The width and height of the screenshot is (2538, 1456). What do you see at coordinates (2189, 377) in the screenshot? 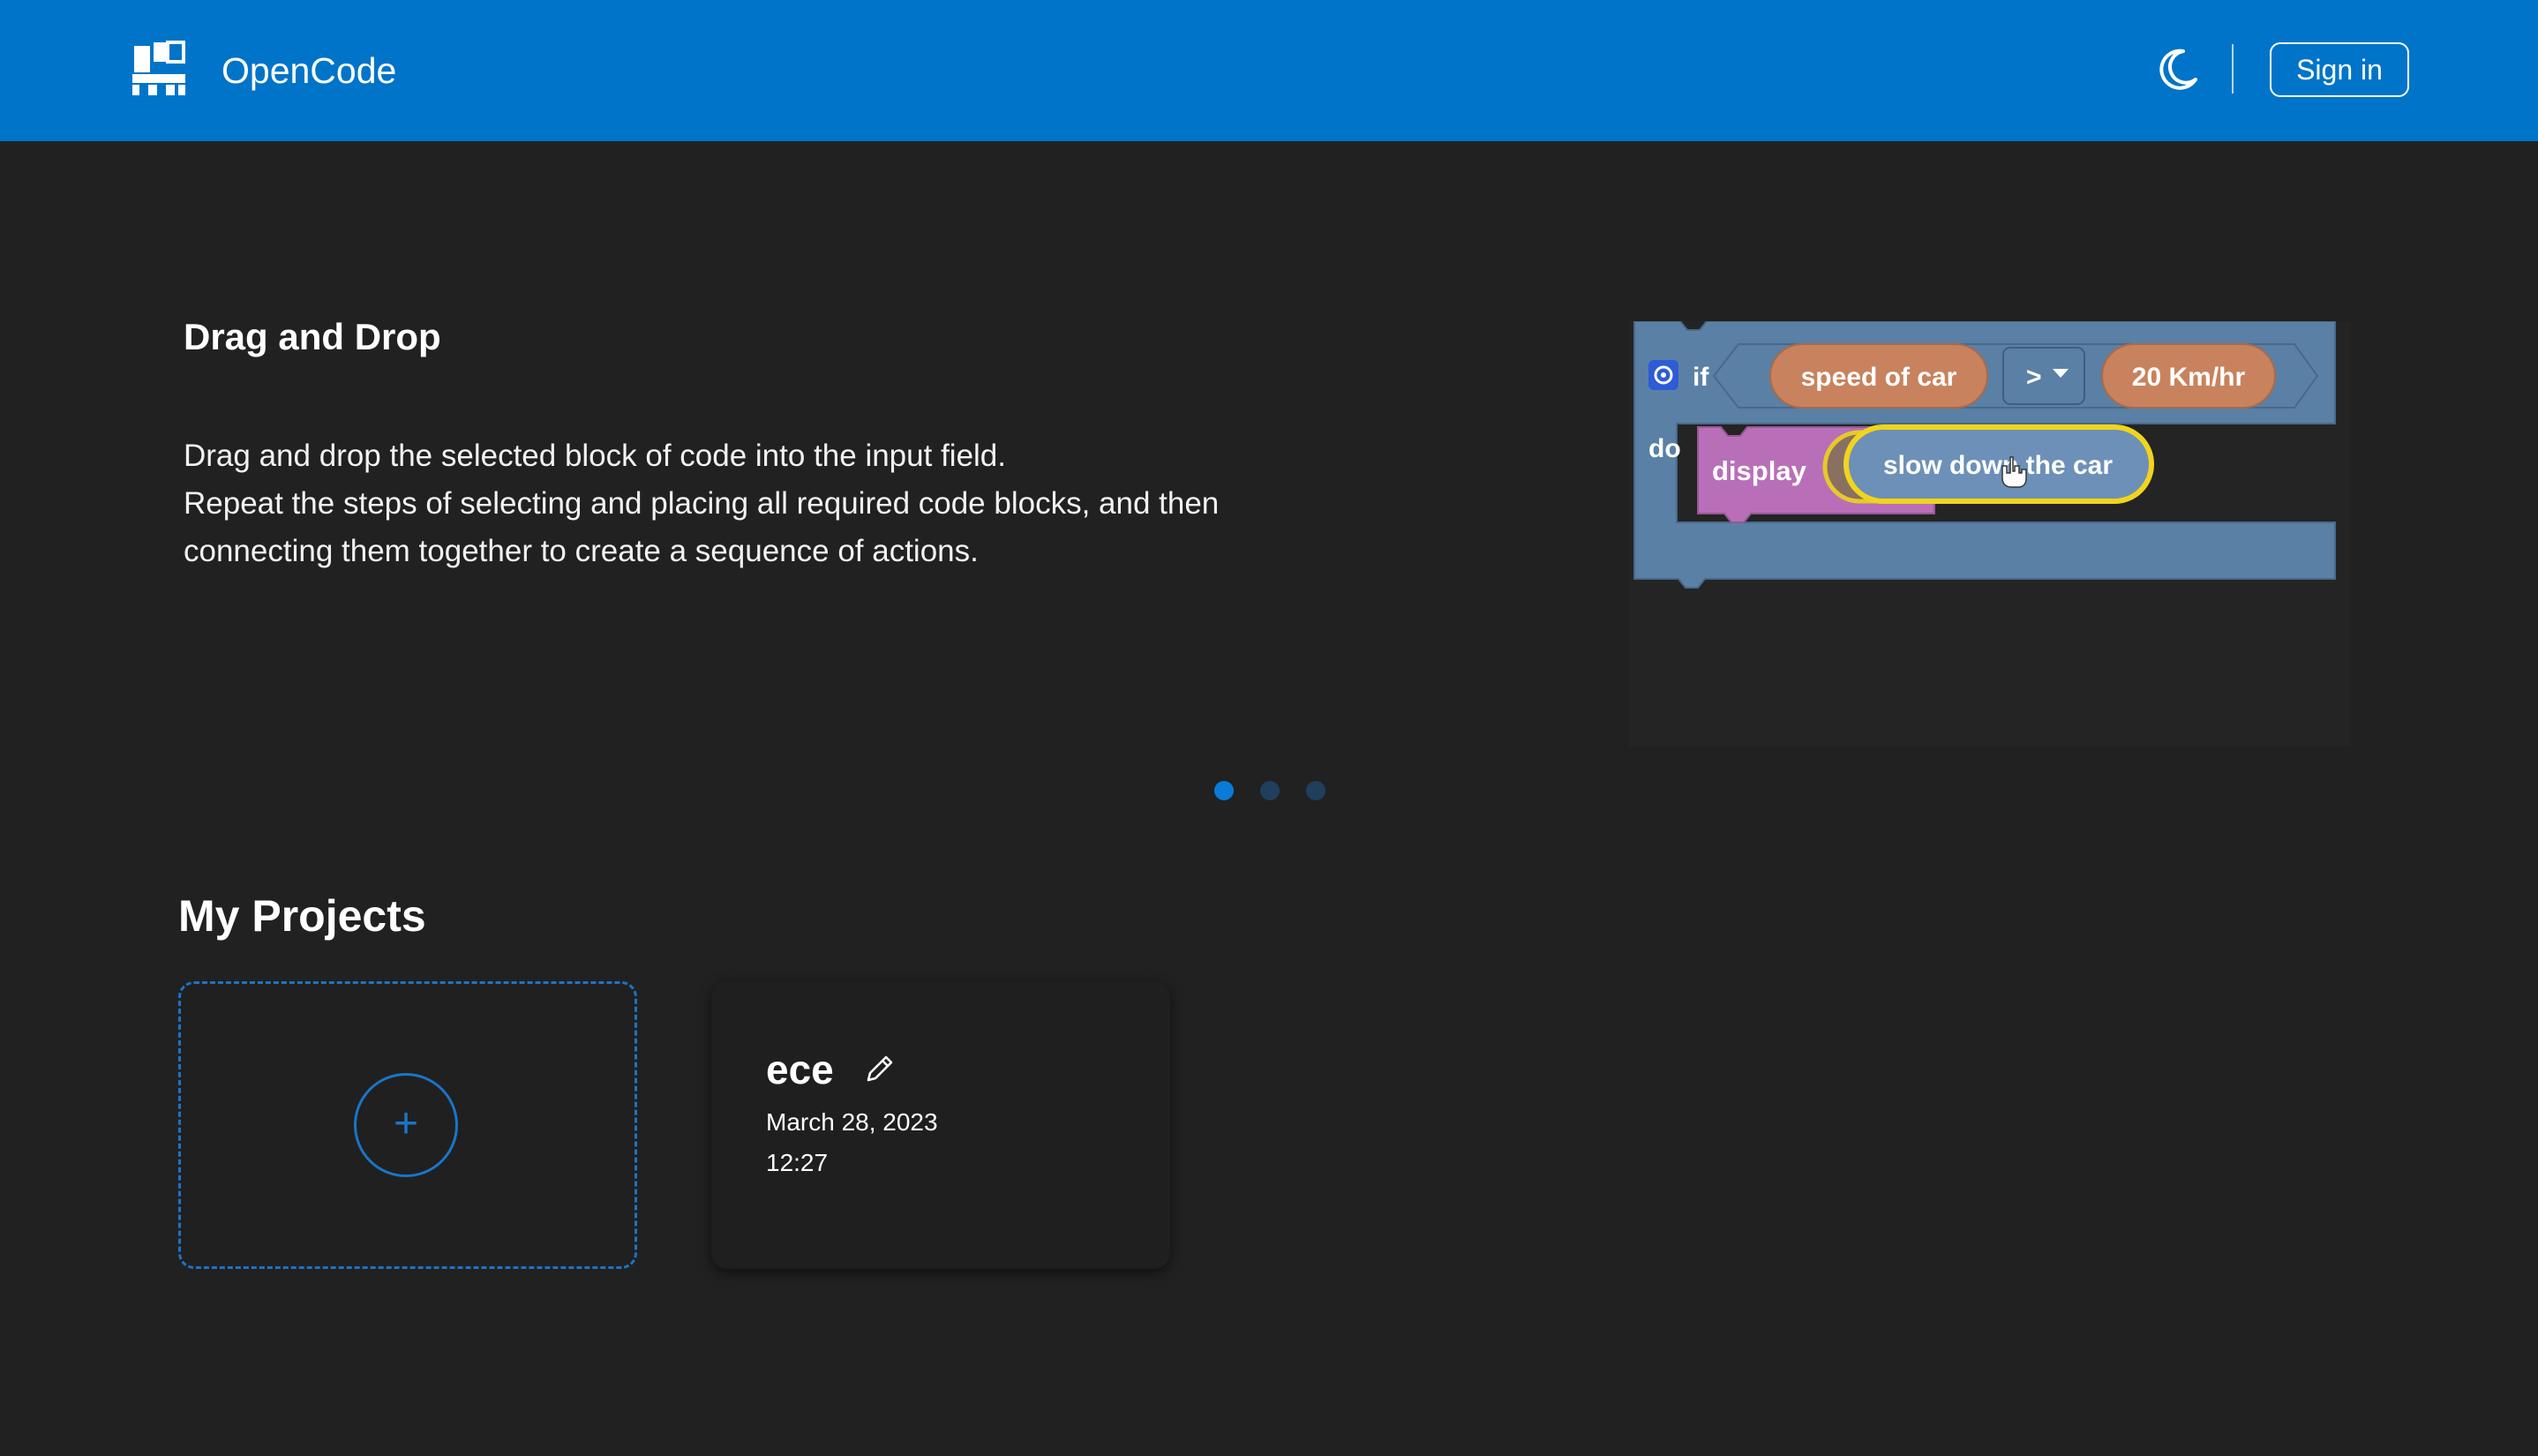
I see `condition-right-label: 20 Km/hr` at bounding box center [2189, 377].